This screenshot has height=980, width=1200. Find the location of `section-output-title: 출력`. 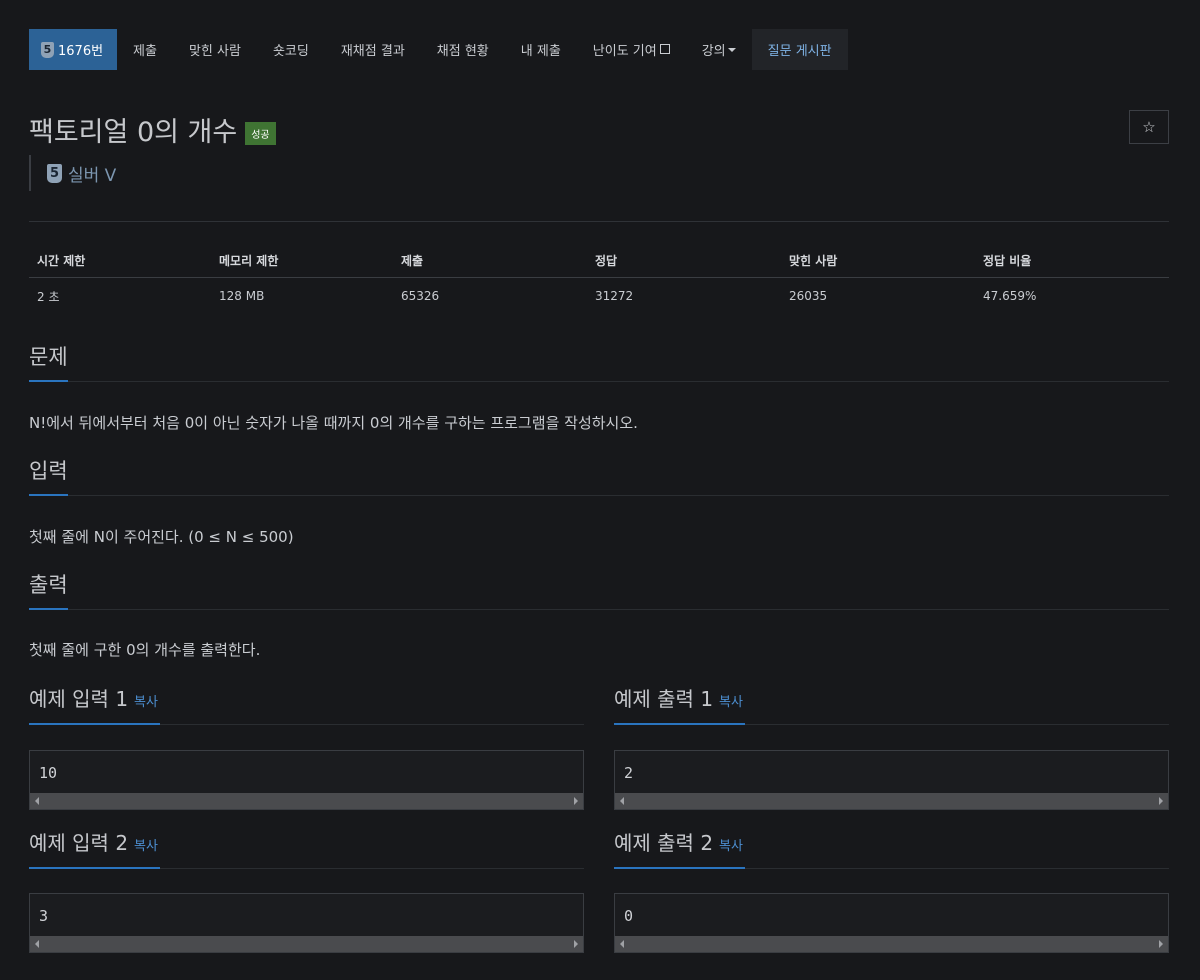

section-output-title: 출력 is located at coordinates (48, 591).